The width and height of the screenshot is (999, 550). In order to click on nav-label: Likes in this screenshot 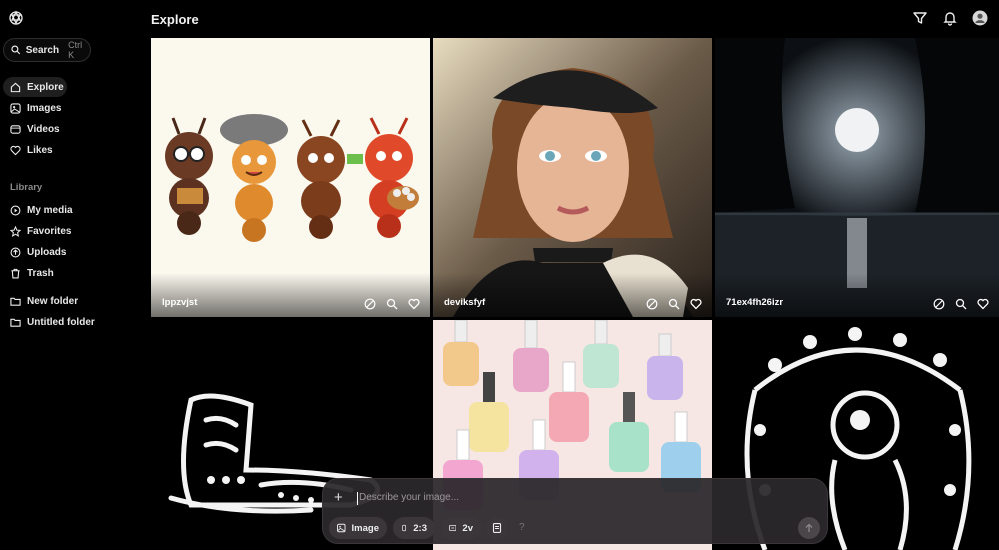, I will do `click(40, 150)`.